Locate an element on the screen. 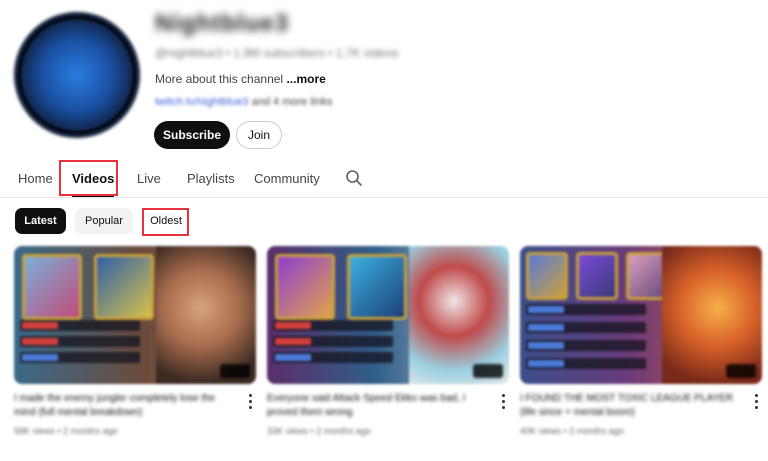 Image resolution: width=768 pixels, height=461 pixels. chip-latest: Latest is located at coordinates (40, 221).